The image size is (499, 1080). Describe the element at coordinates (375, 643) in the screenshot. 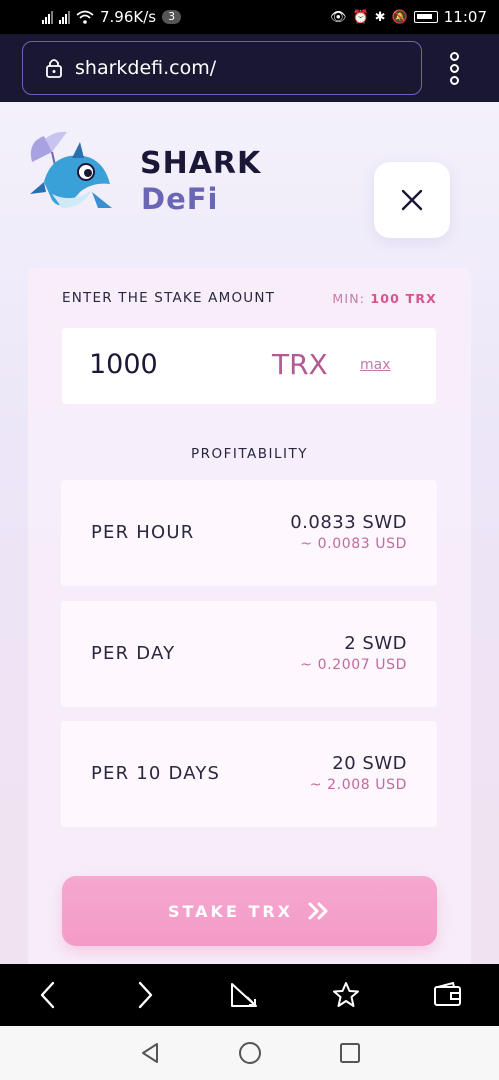

I see `profit-row-swd: 2 SWD` at that location.